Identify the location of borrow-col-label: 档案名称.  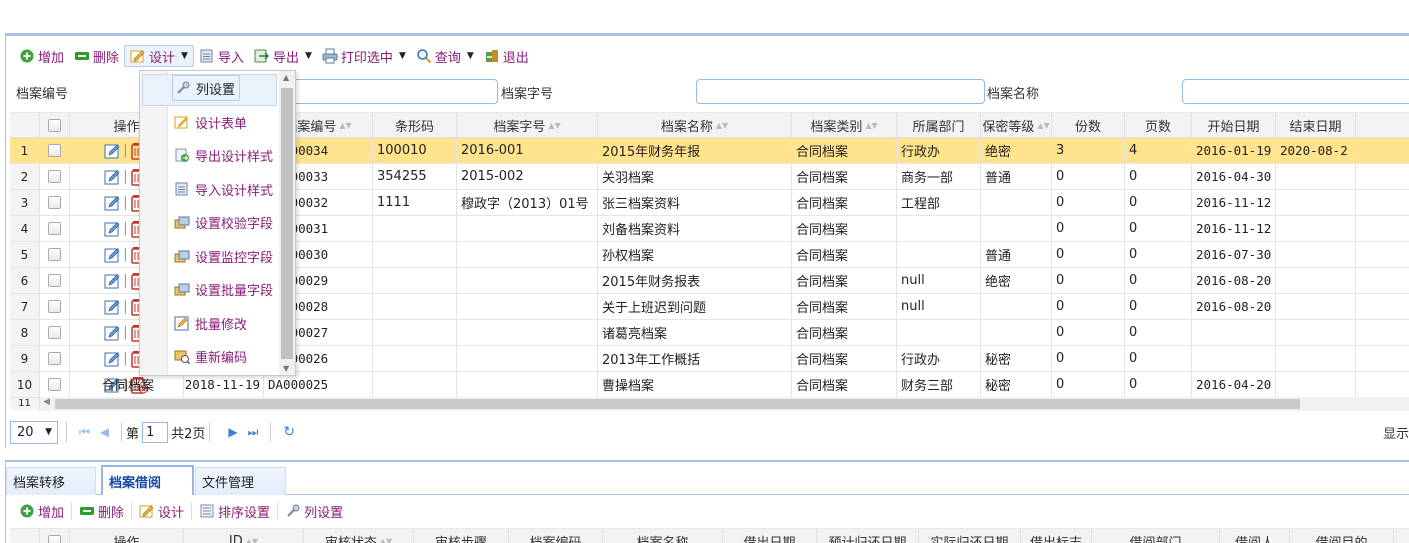
(662, 539).